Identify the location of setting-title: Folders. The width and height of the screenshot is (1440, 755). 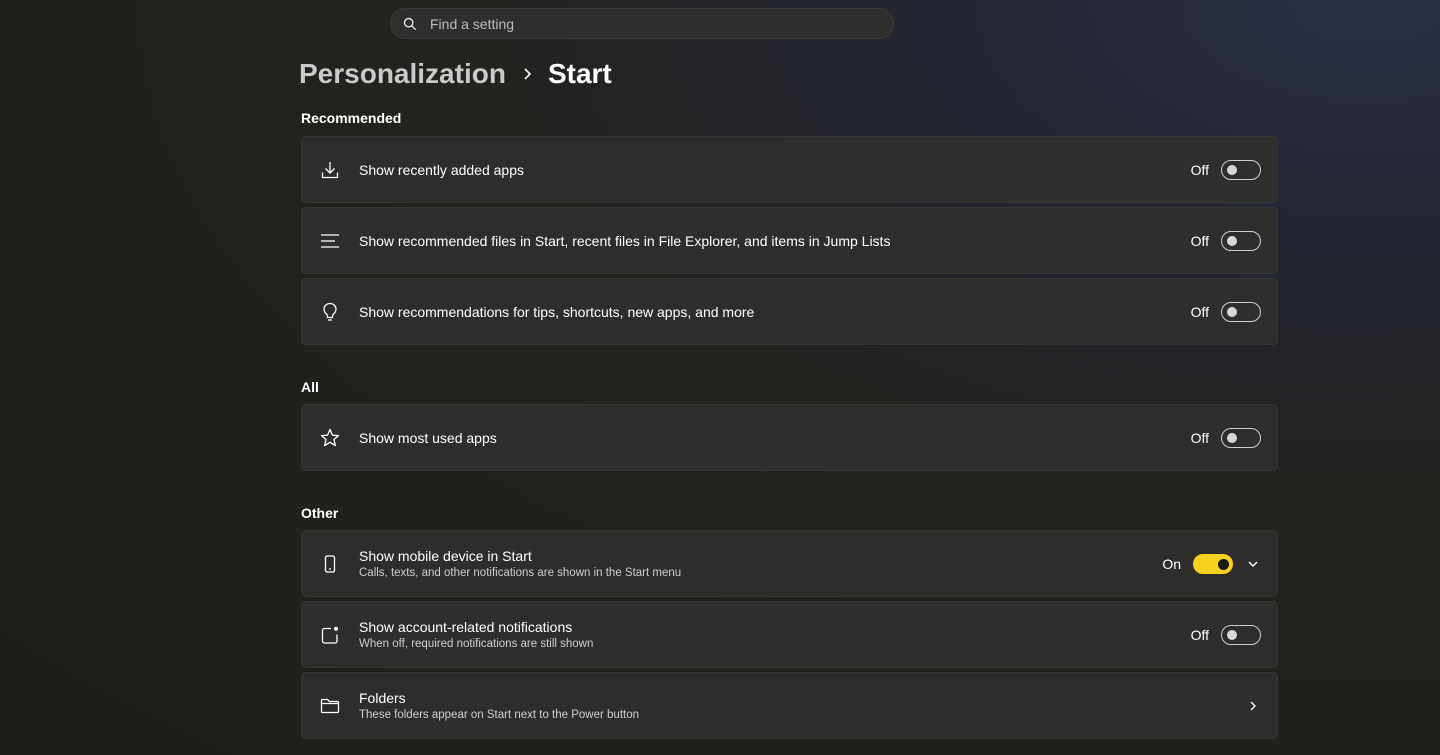
(382, 698).